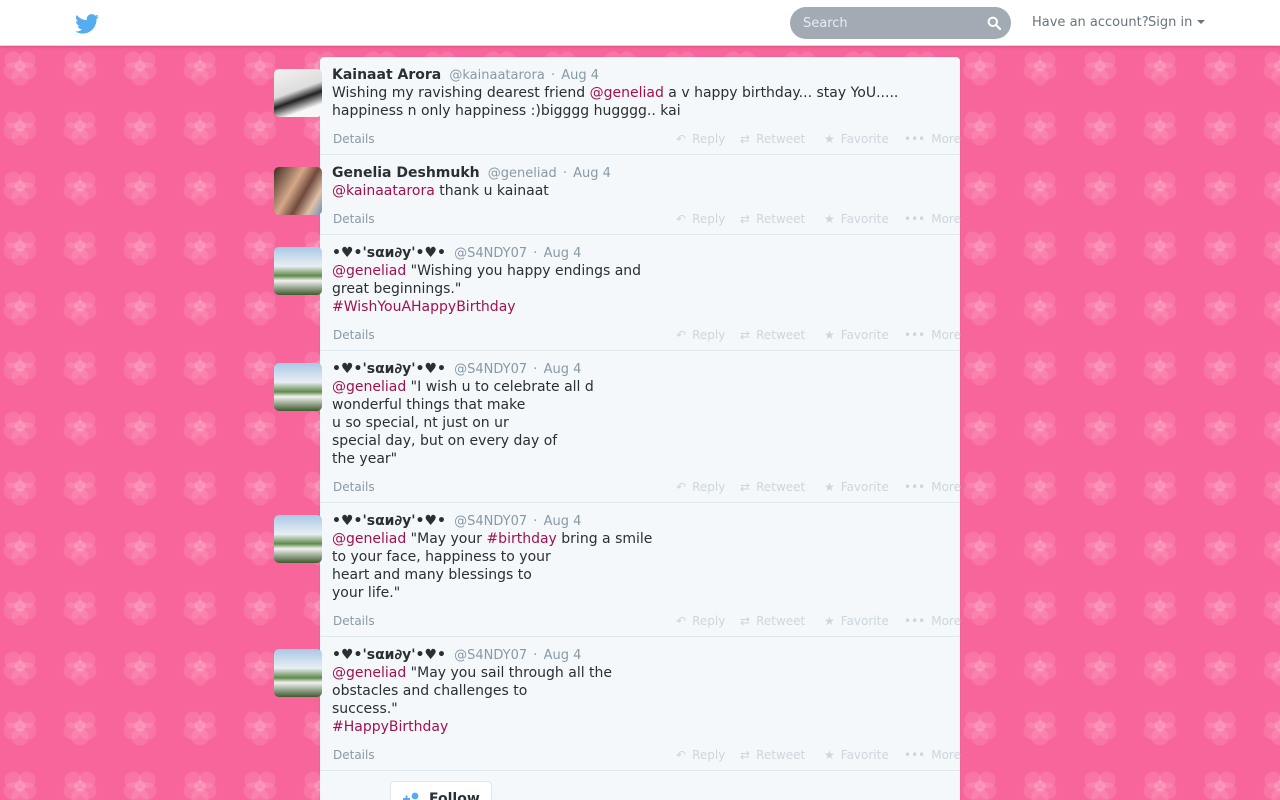  Describe the element at coordinates (994, 23) in the screenshot. I see `search-icon` at that location.